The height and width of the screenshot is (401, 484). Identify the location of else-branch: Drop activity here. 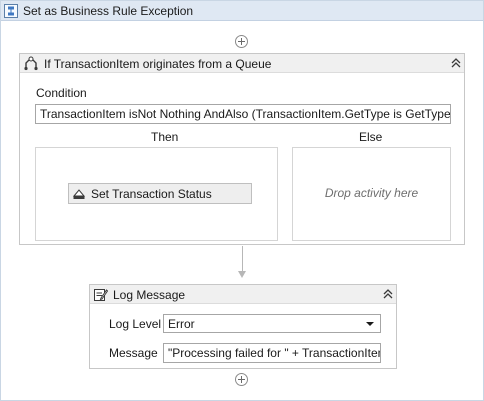
(371, 194).